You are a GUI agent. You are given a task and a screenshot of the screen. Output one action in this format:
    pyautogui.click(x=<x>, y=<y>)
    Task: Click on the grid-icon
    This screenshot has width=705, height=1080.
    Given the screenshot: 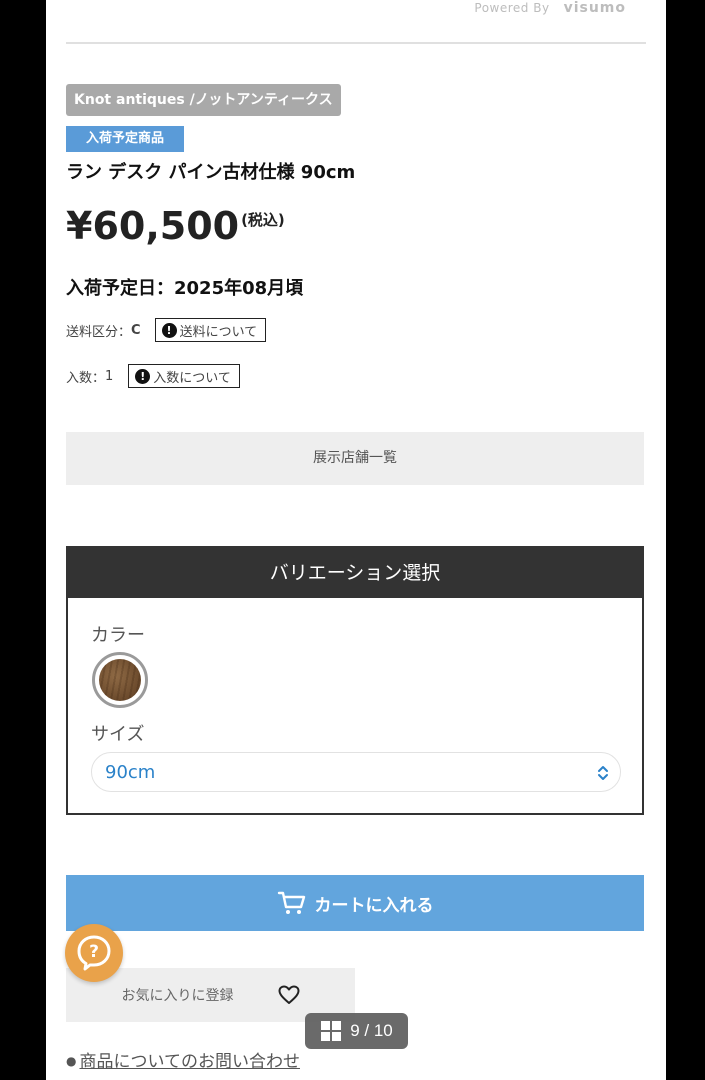 What is the action you would take?
    pyautogui.click(x=331, y=1031)
    